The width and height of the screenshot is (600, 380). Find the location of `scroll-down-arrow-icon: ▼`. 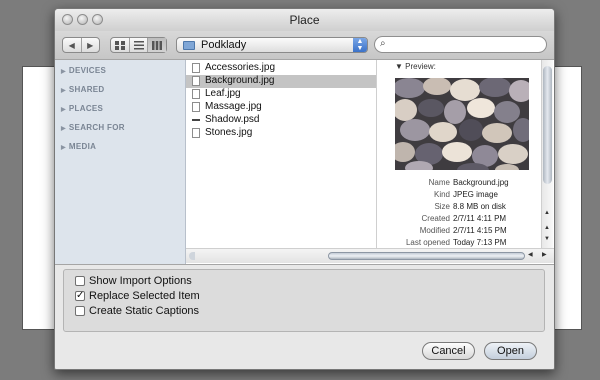

scroll-down-arrow-icon: ▼ is located at coordinates (547, 239).